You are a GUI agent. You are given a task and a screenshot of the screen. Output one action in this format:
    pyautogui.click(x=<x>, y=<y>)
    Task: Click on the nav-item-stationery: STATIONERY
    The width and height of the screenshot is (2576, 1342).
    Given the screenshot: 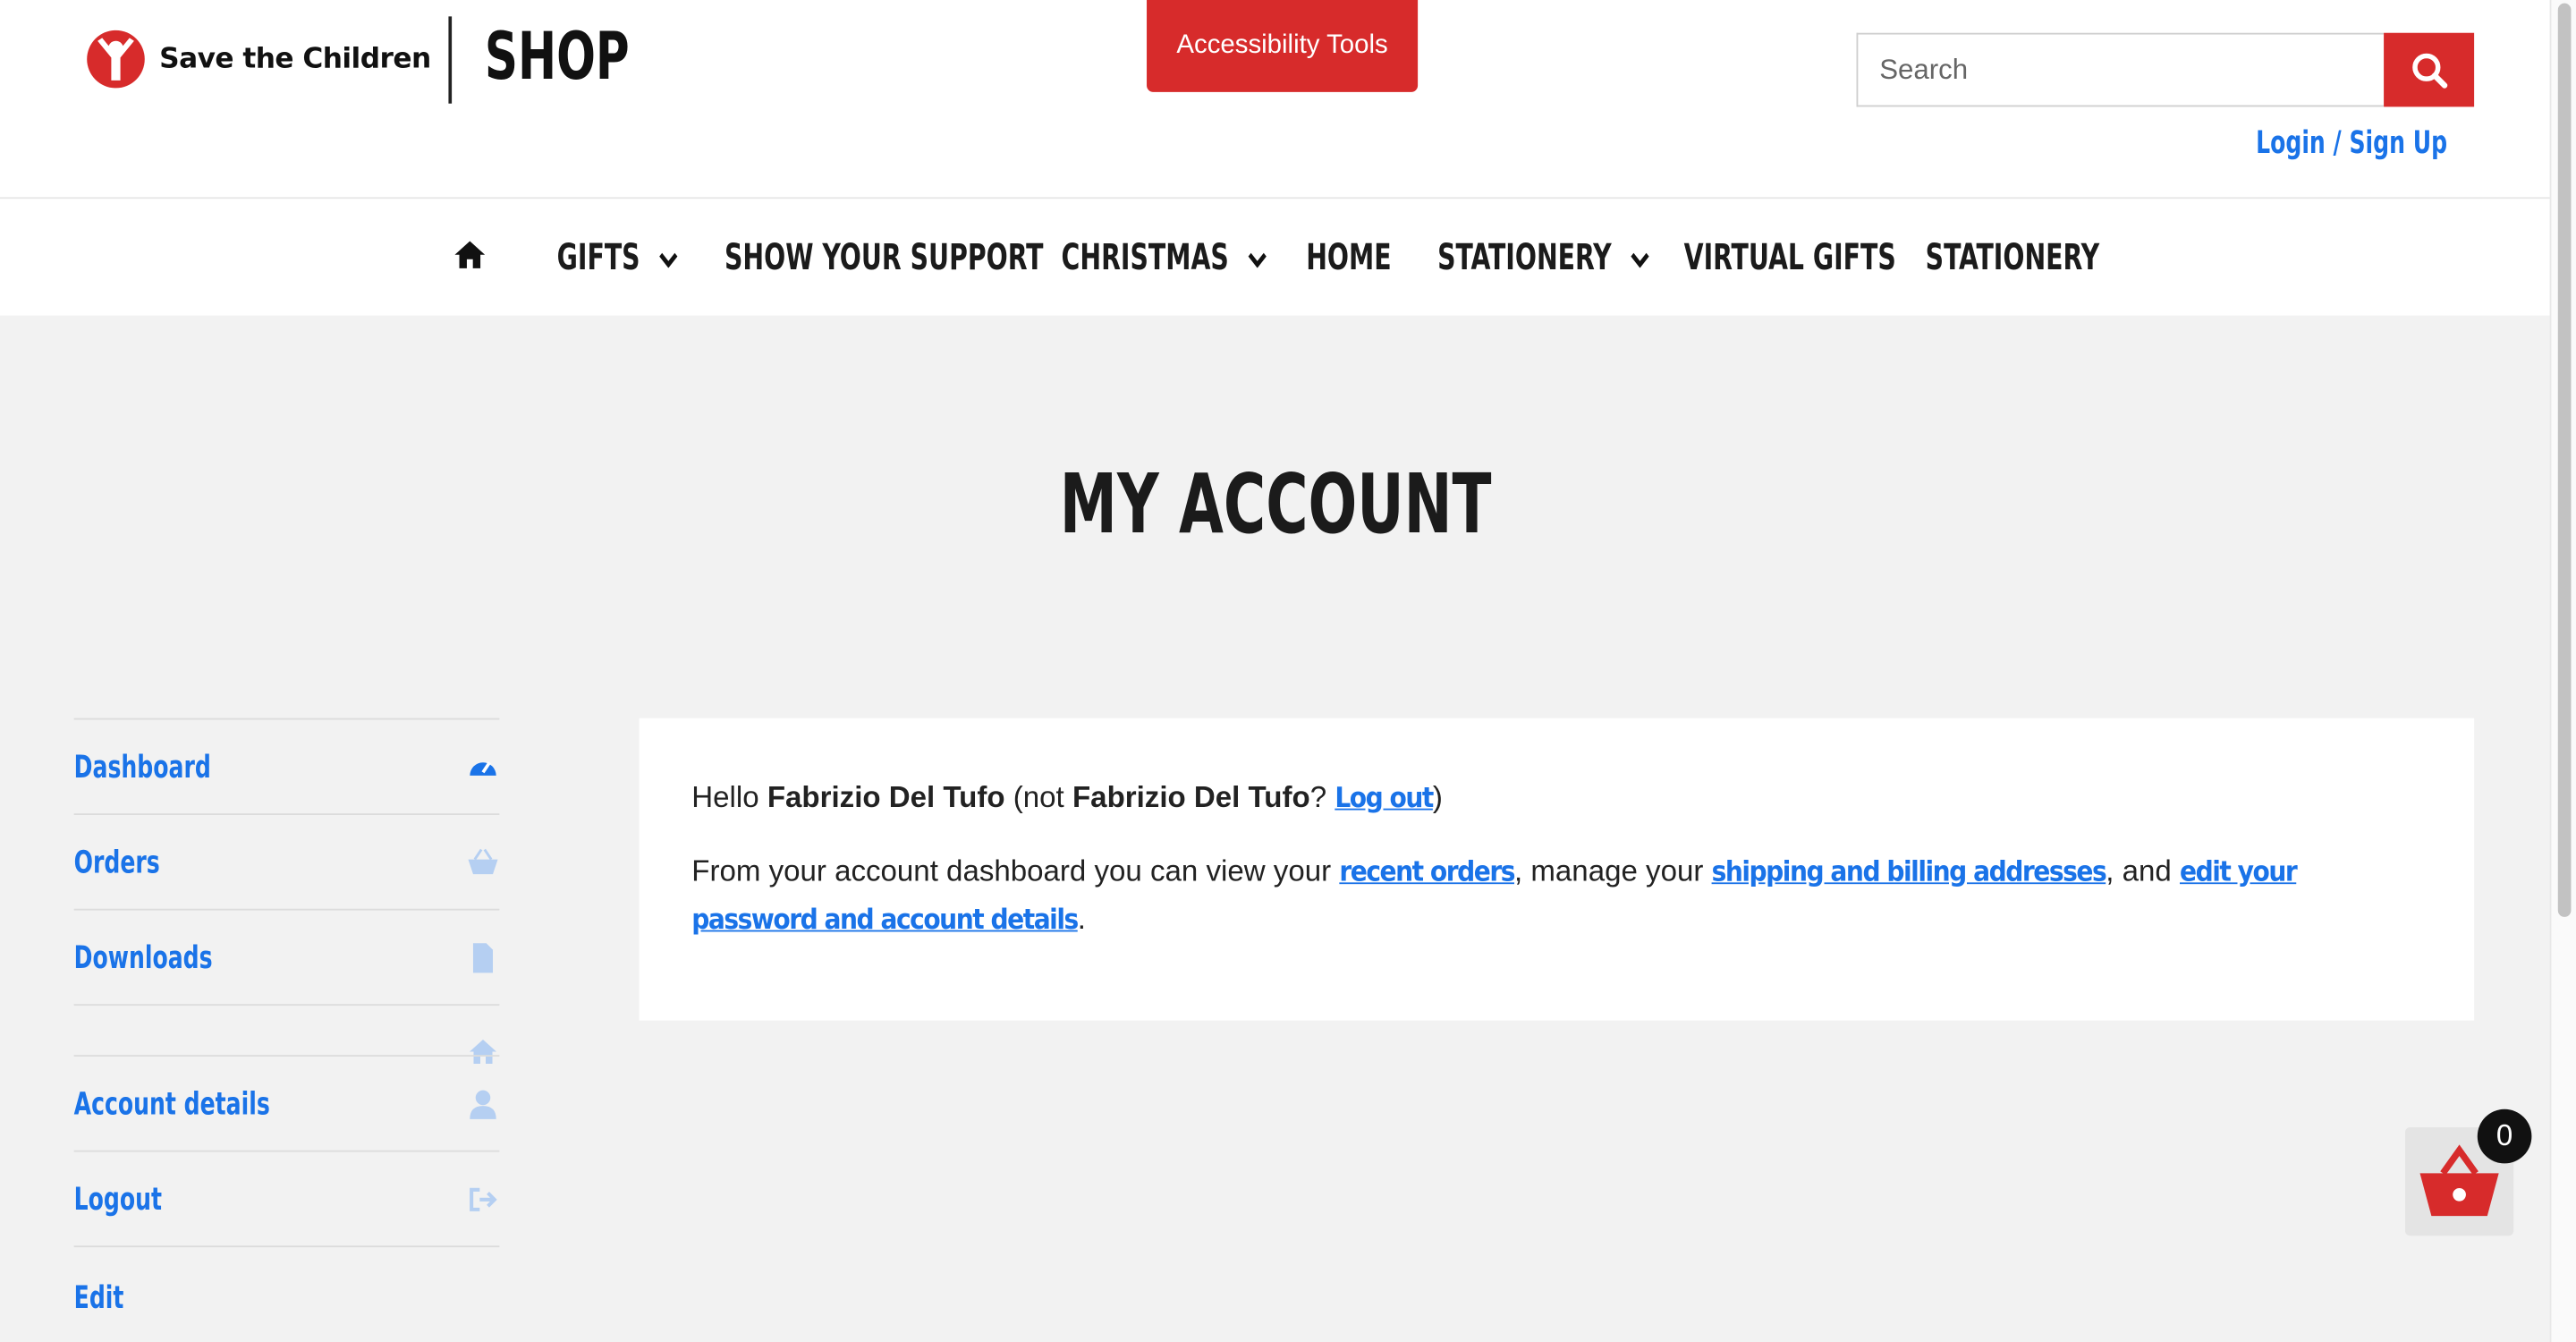 What is the action you would take?
    pyautogui.click(x=1543, y=259)
    